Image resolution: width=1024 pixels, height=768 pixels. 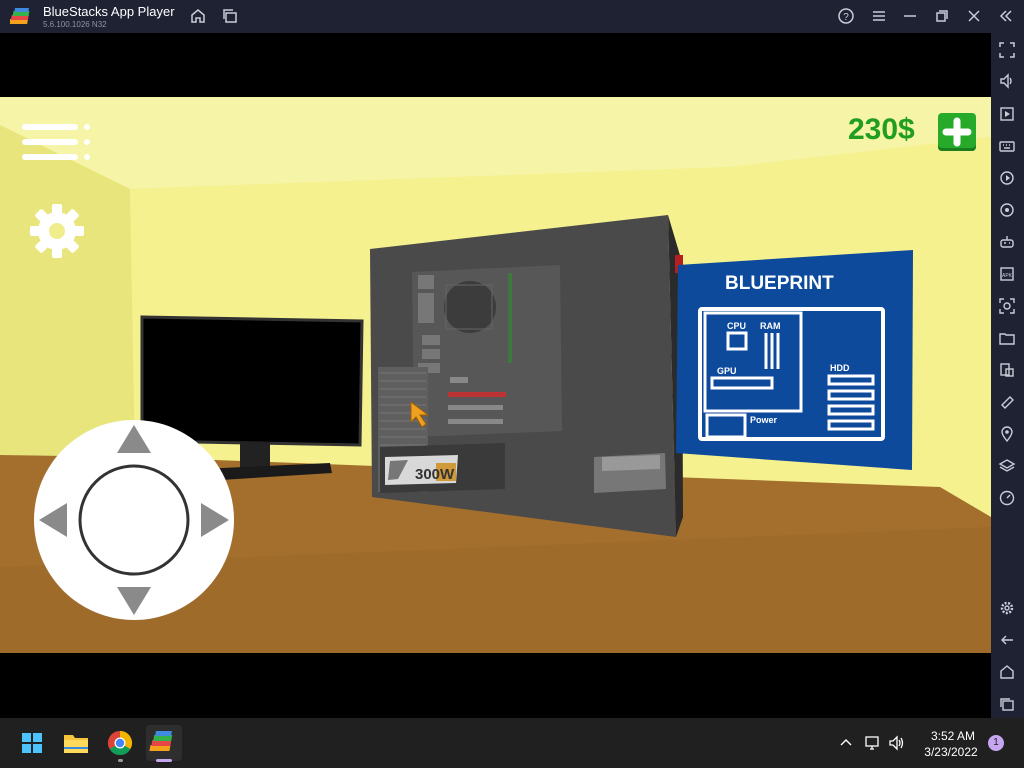 I want to click on fullscreen-icon, so click(x=1007, y=50).